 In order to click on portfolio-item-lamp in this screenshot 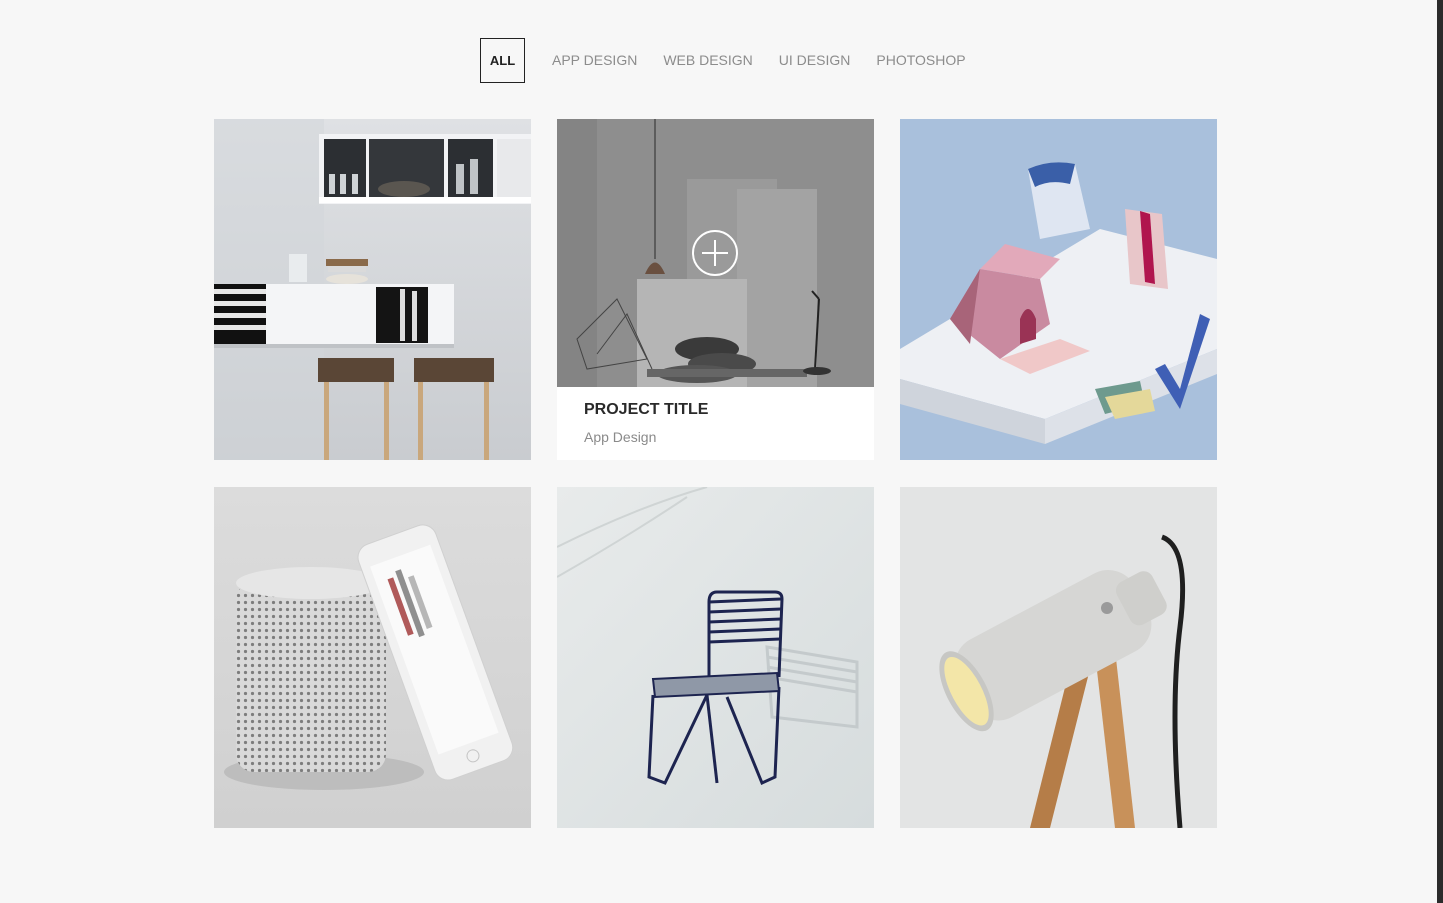, I will do `click(1058, 657)`.